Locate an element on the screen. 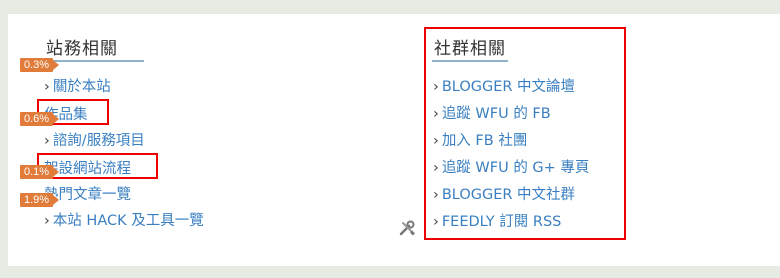 This screenshot has width=780, height=278. badge-build-process: 0.1% is located at coordinates (40, 172).